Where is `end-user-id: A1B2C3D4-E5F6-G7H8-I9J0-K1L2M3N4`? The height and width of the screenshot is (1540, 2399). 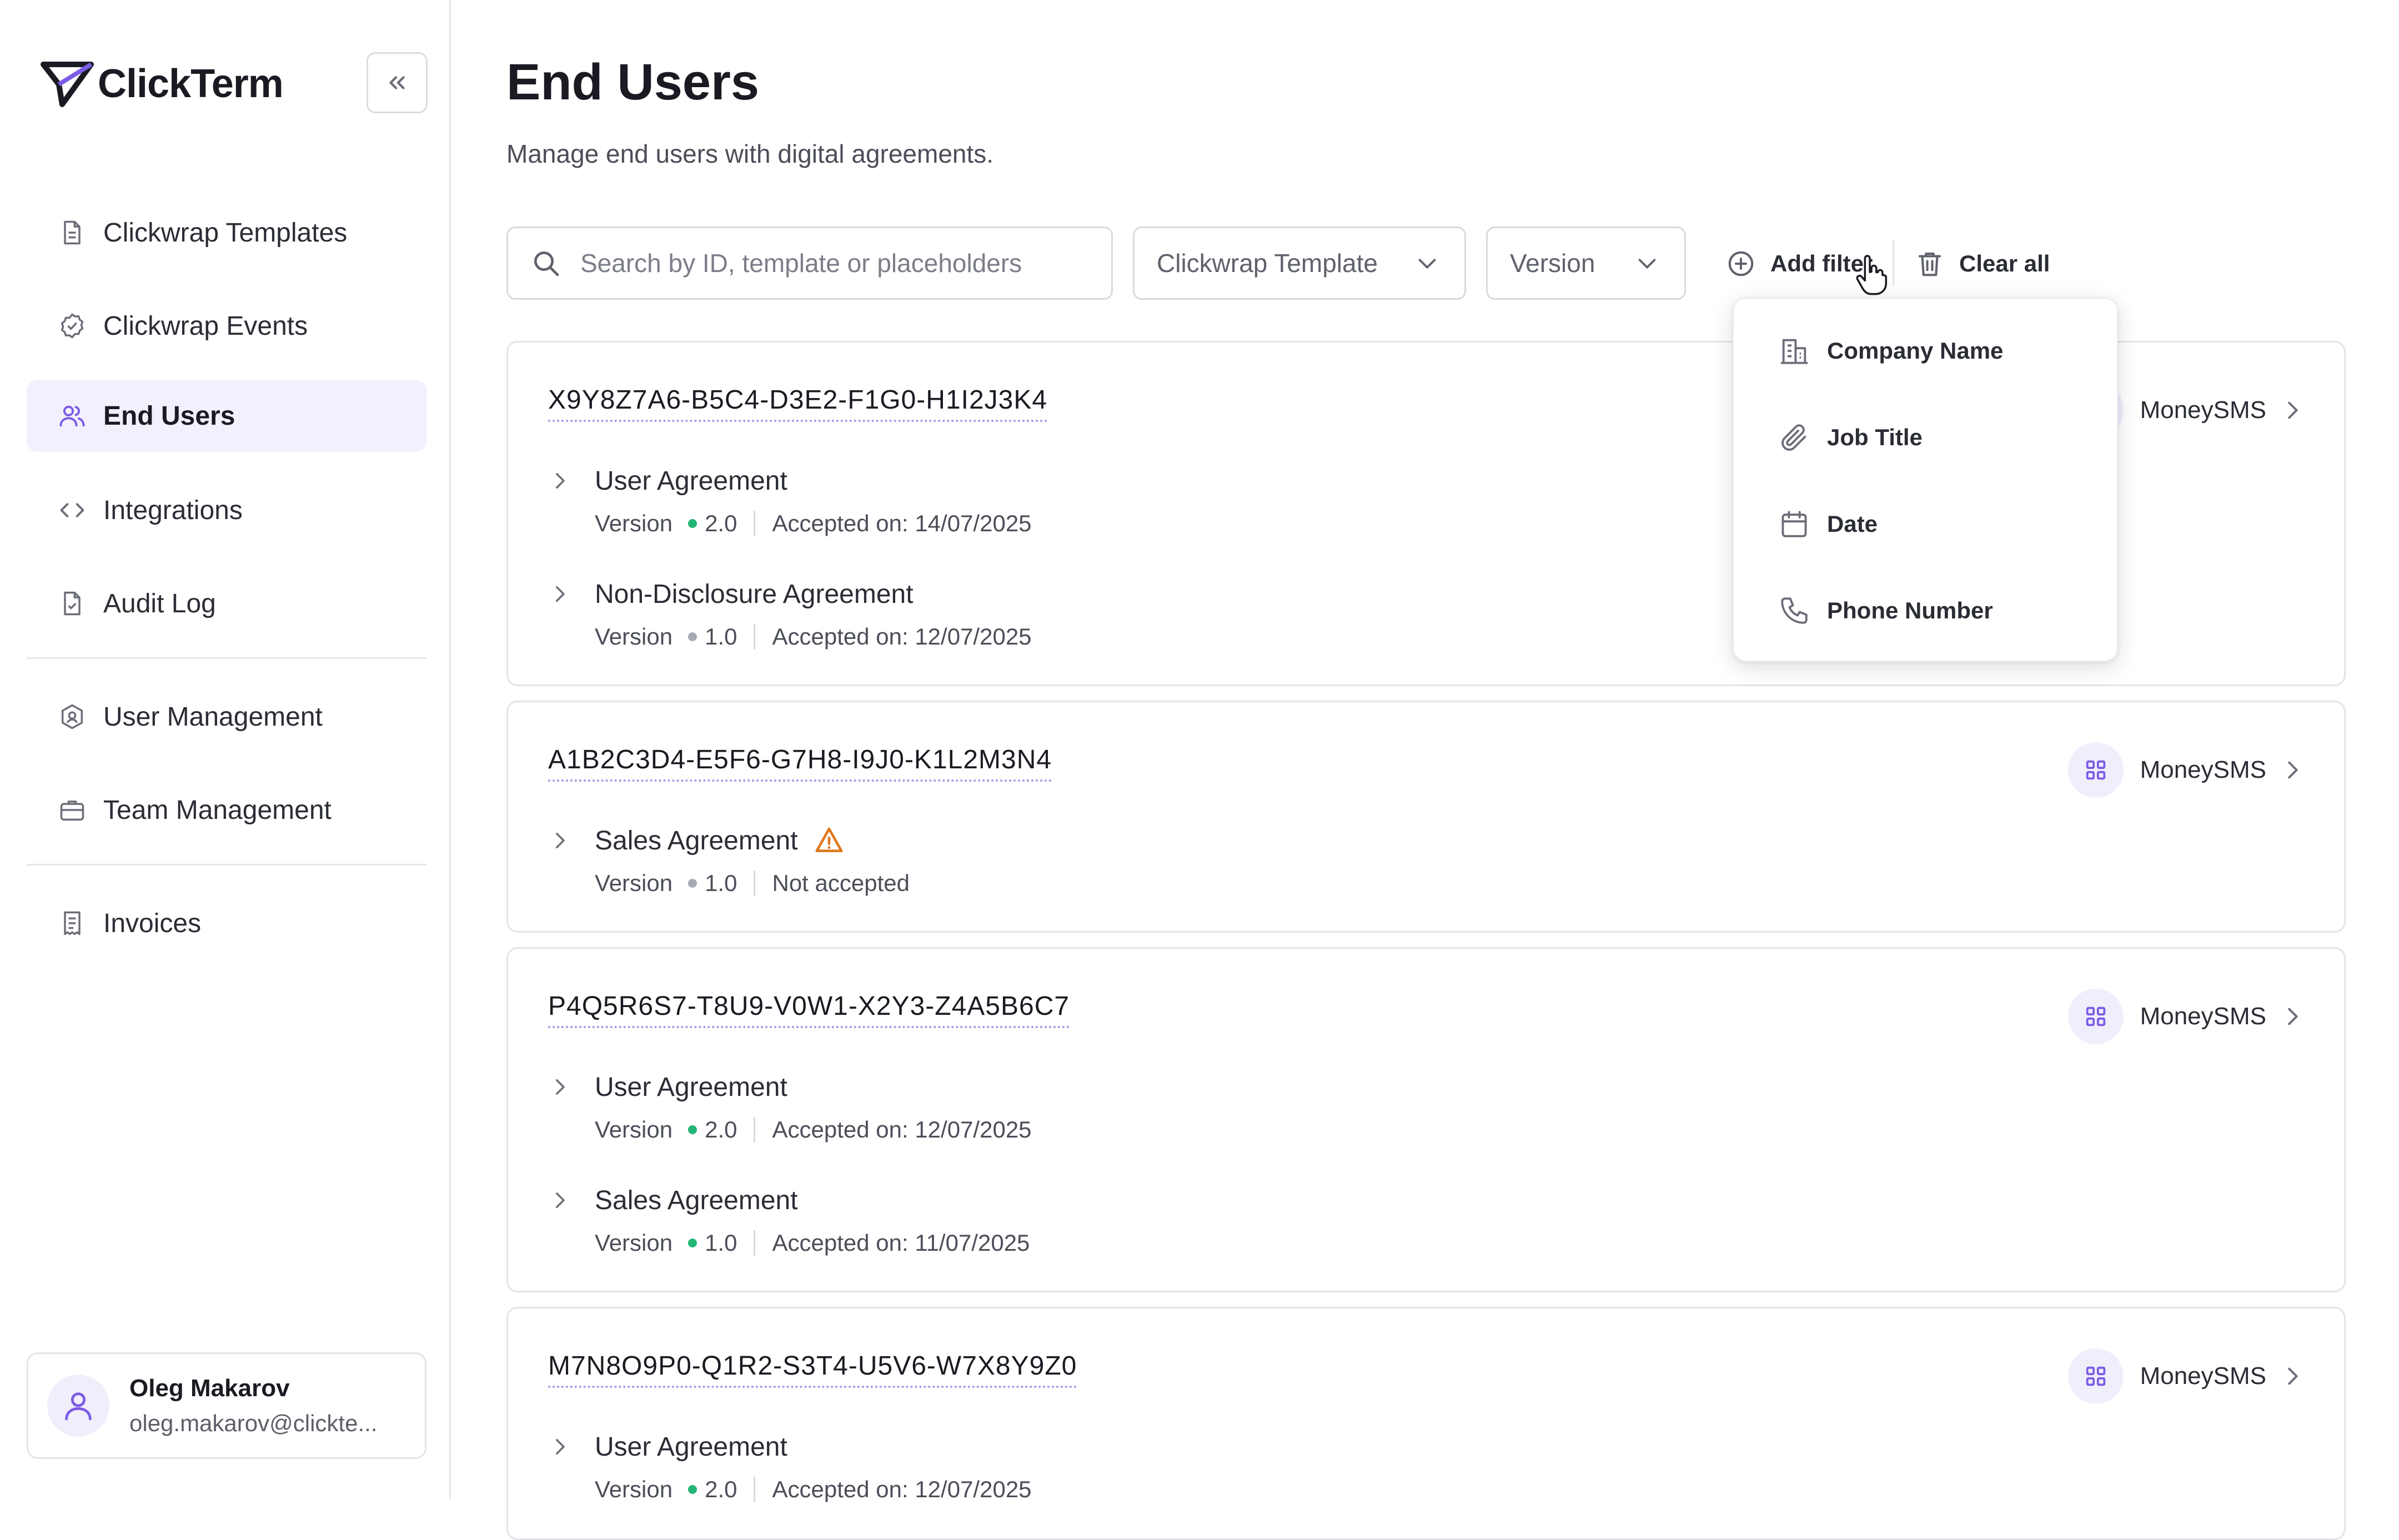 end-user-id: A1B2C3D4-E5F6-G7H8-I9J0-K1L2M3N4 is located at coordinates (800, 763).